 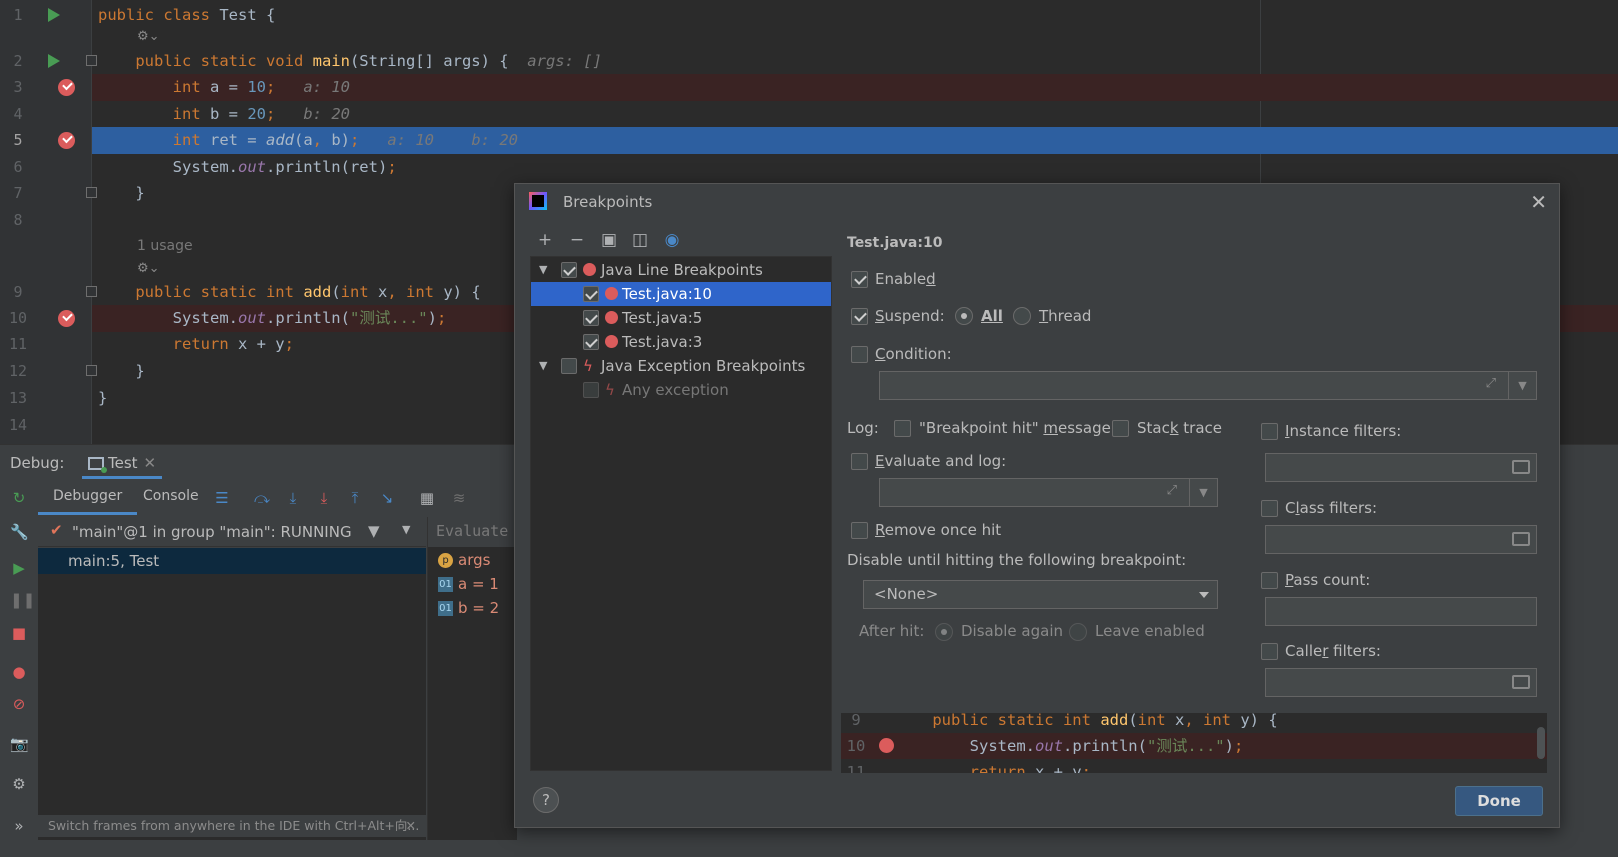 What do you see at coordinates (681, 366) in the screenshot?
I see `tree-group-exception-breakpoints: ▼ ϟ Java Exception Breakpoints` at bounding box center [681, 366].